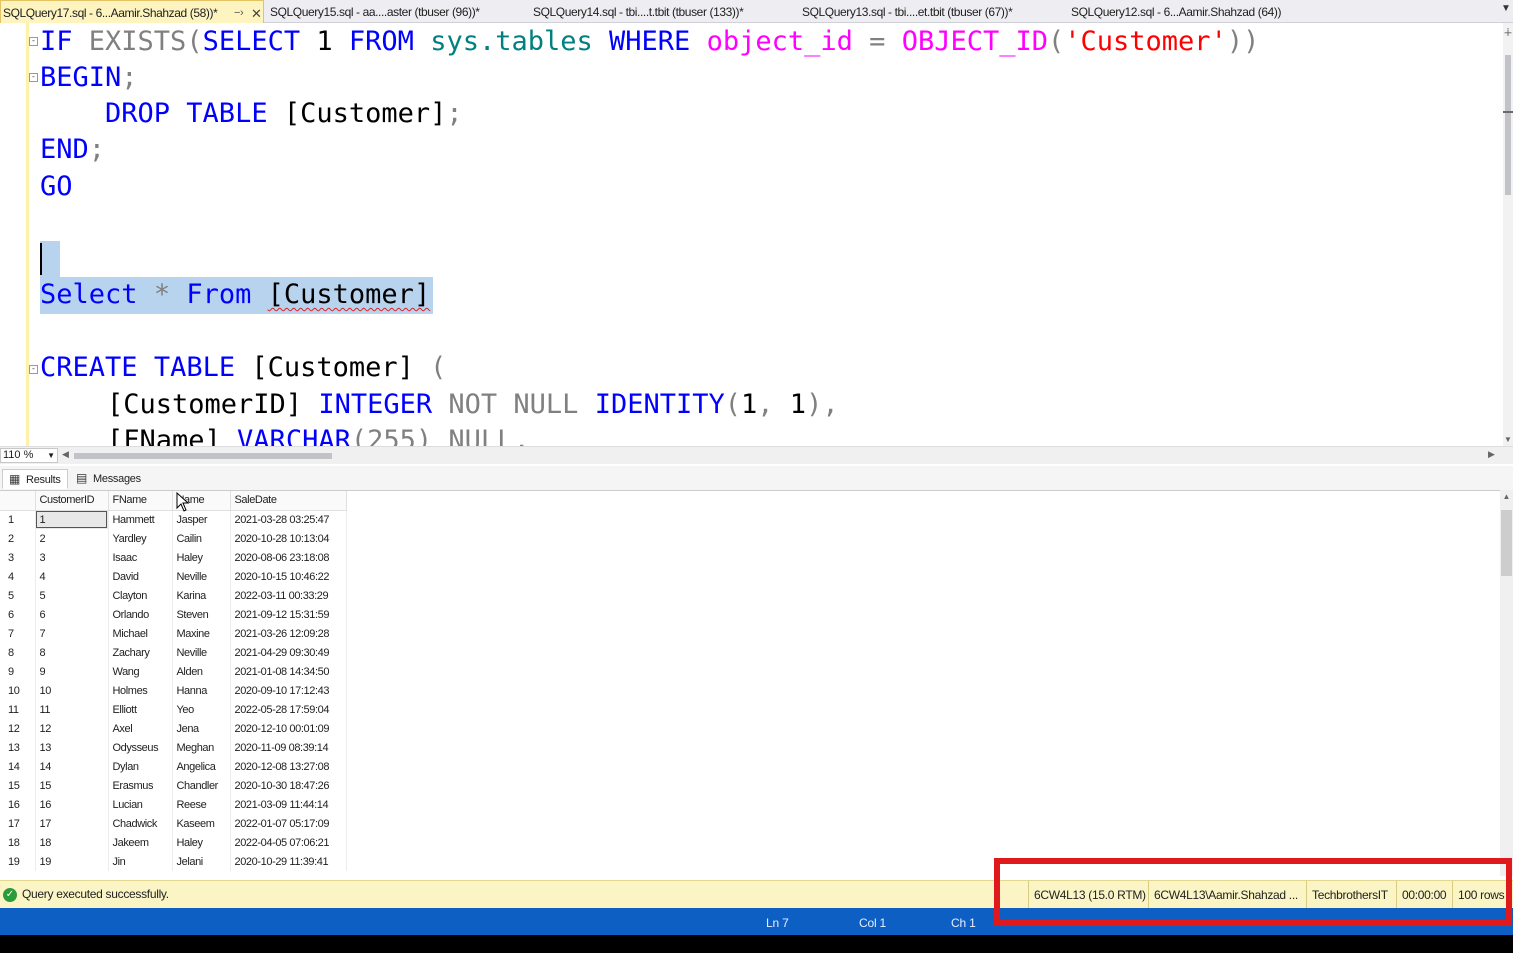 This screenshot has height=953, width=1513. I want to click on grid-cell: Erasmus, so click(140, 785).